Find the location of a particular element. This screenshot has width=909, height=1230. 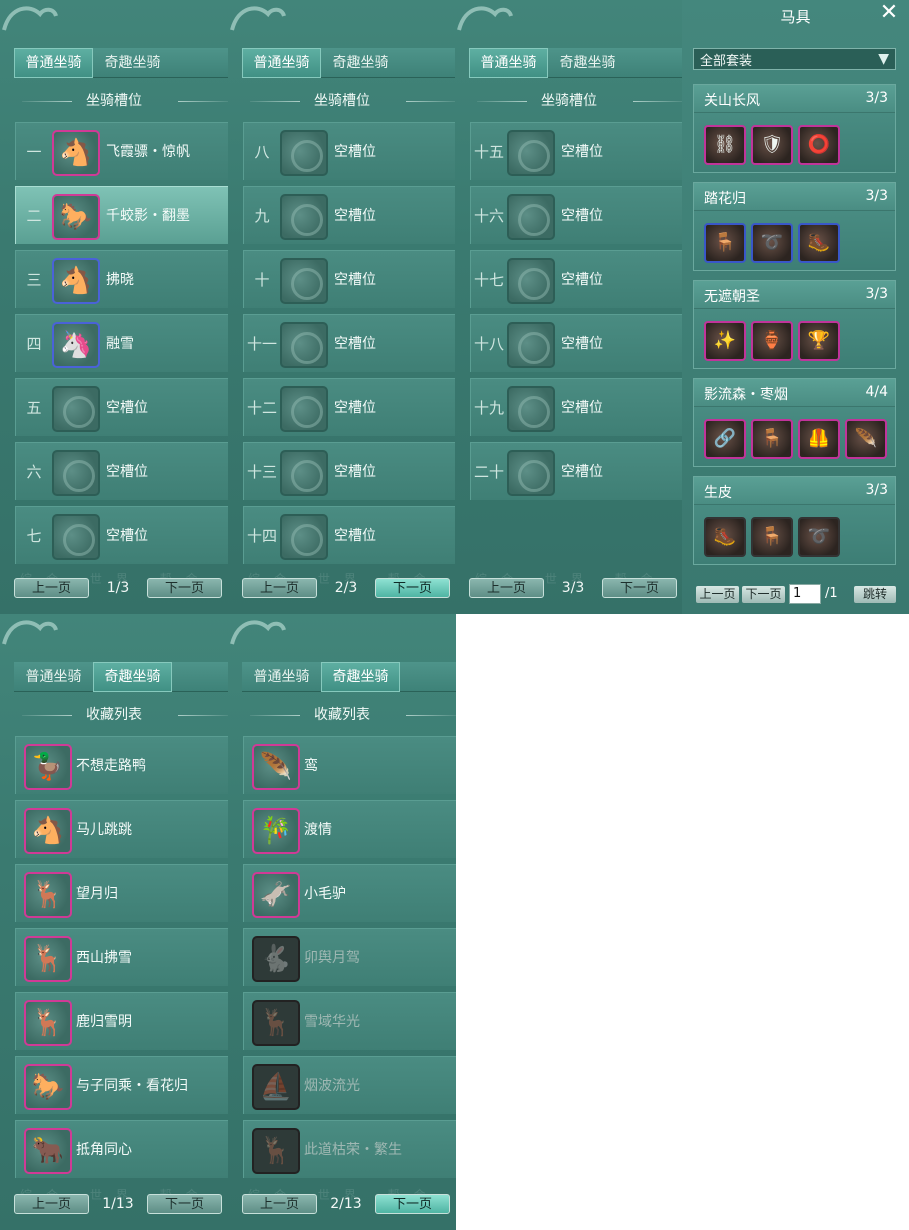

bridle-icon: ⛓ is located at coordinates (725, 145).